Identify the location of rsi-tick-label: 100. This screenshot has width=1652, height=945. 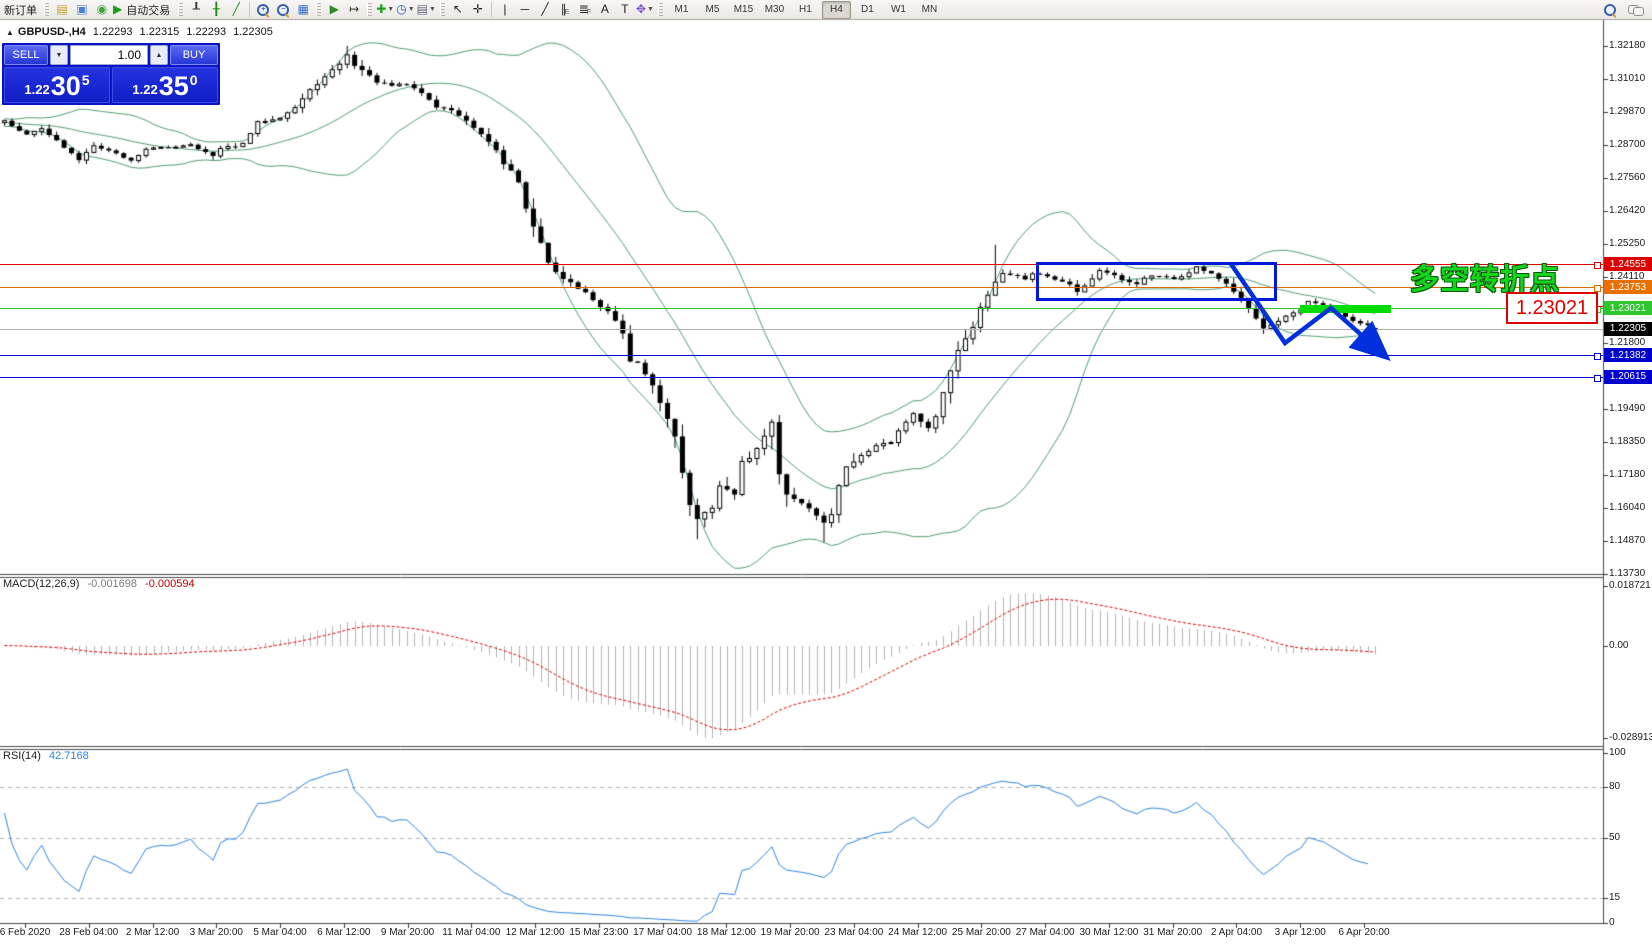
(1617, 753).